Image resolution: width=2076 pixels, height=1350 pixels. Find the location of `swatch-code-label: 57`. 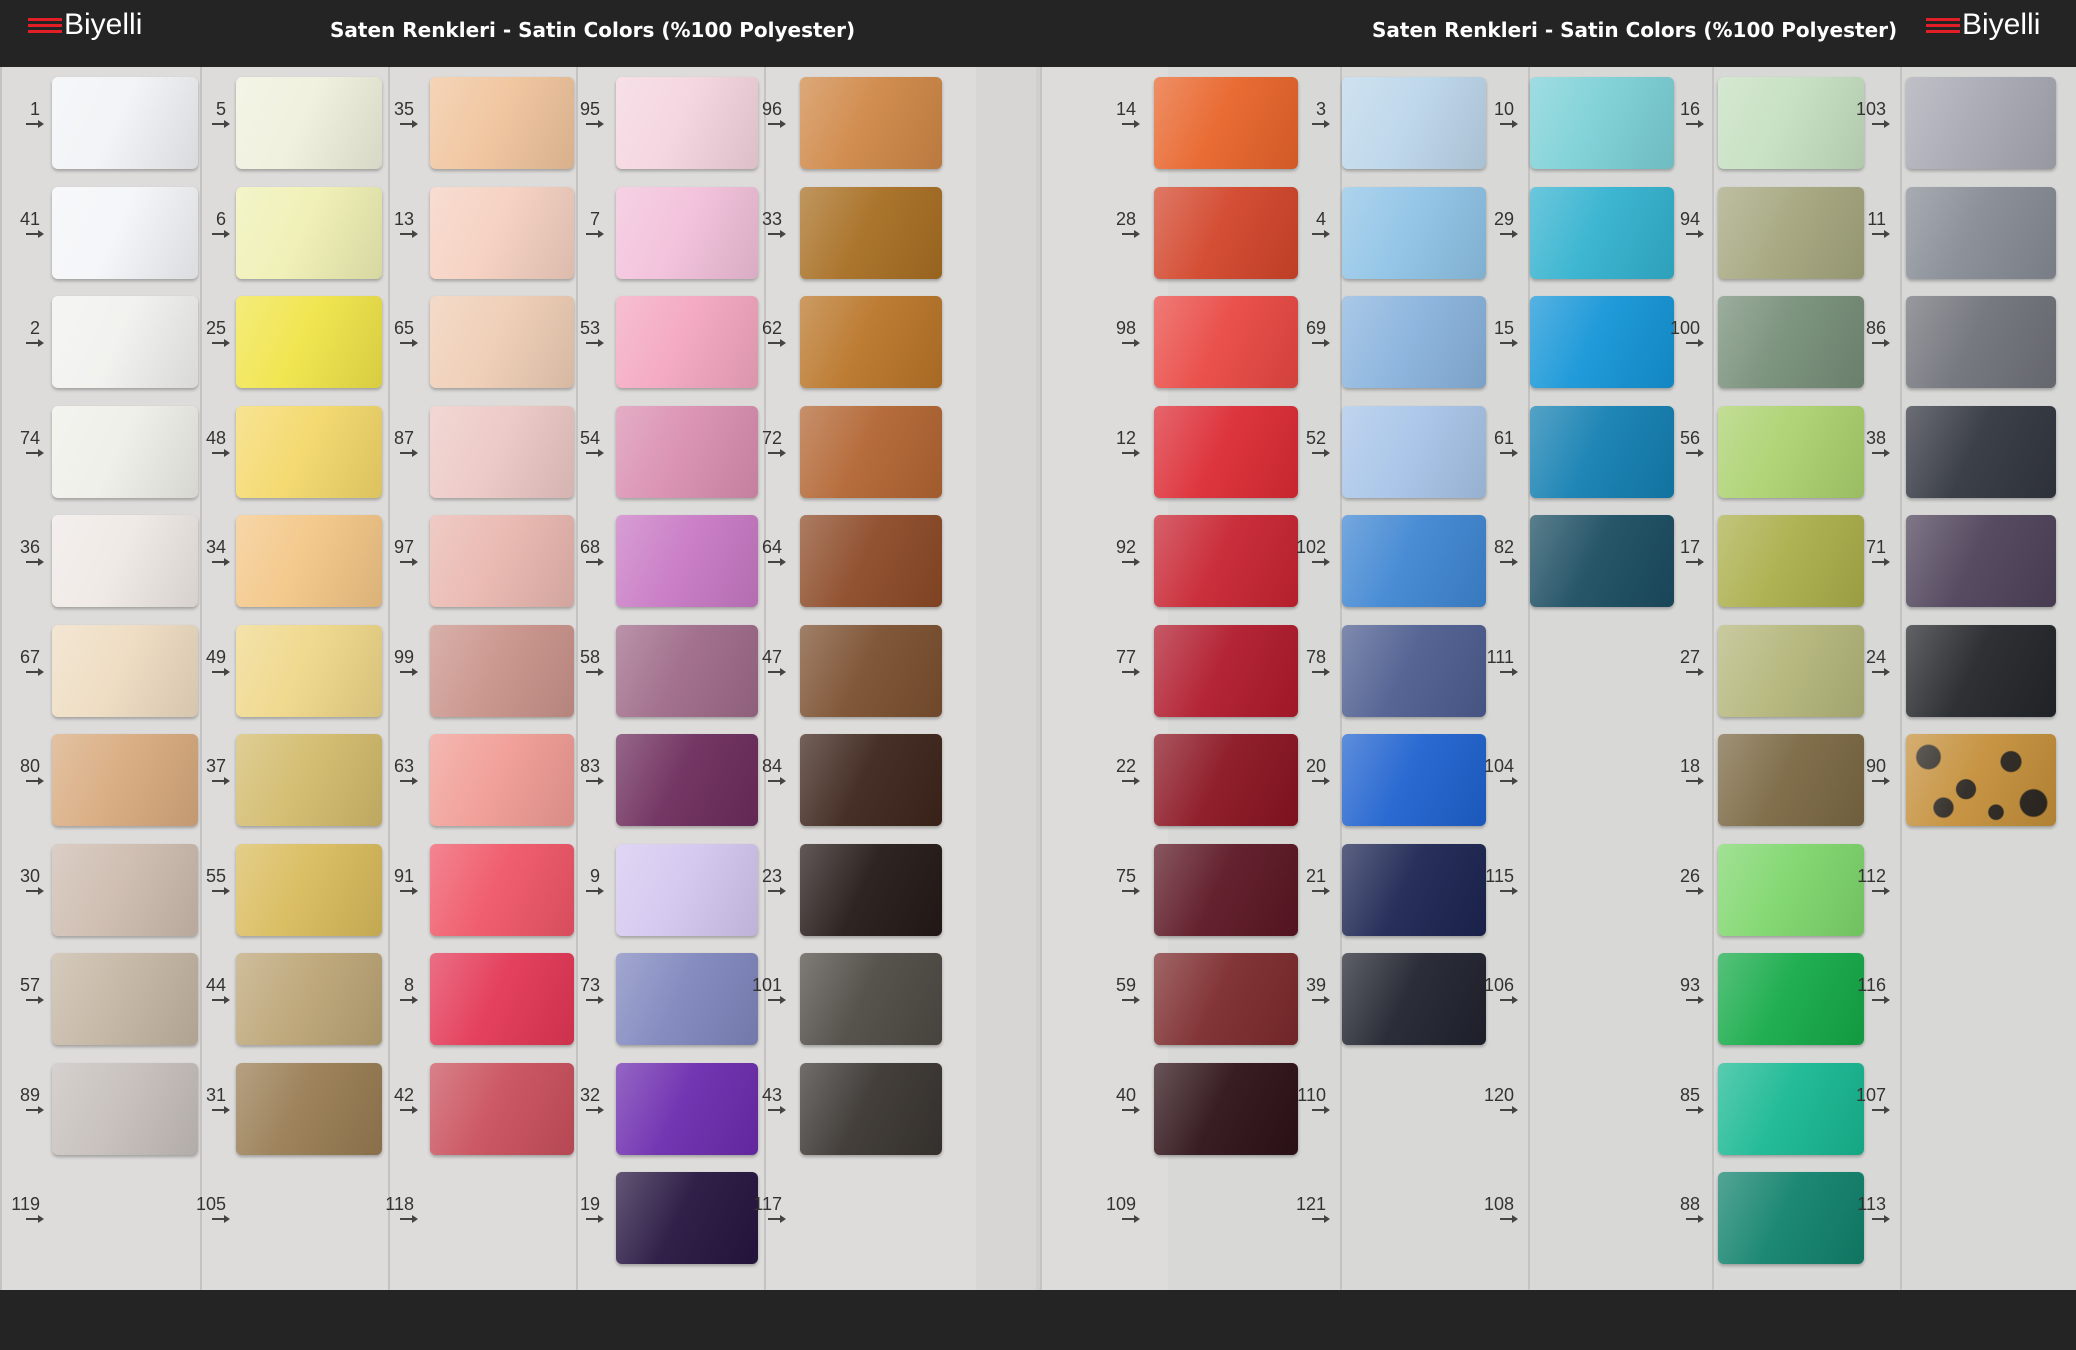

swatch-code-label: 57 is located at coordinates (29, 985).